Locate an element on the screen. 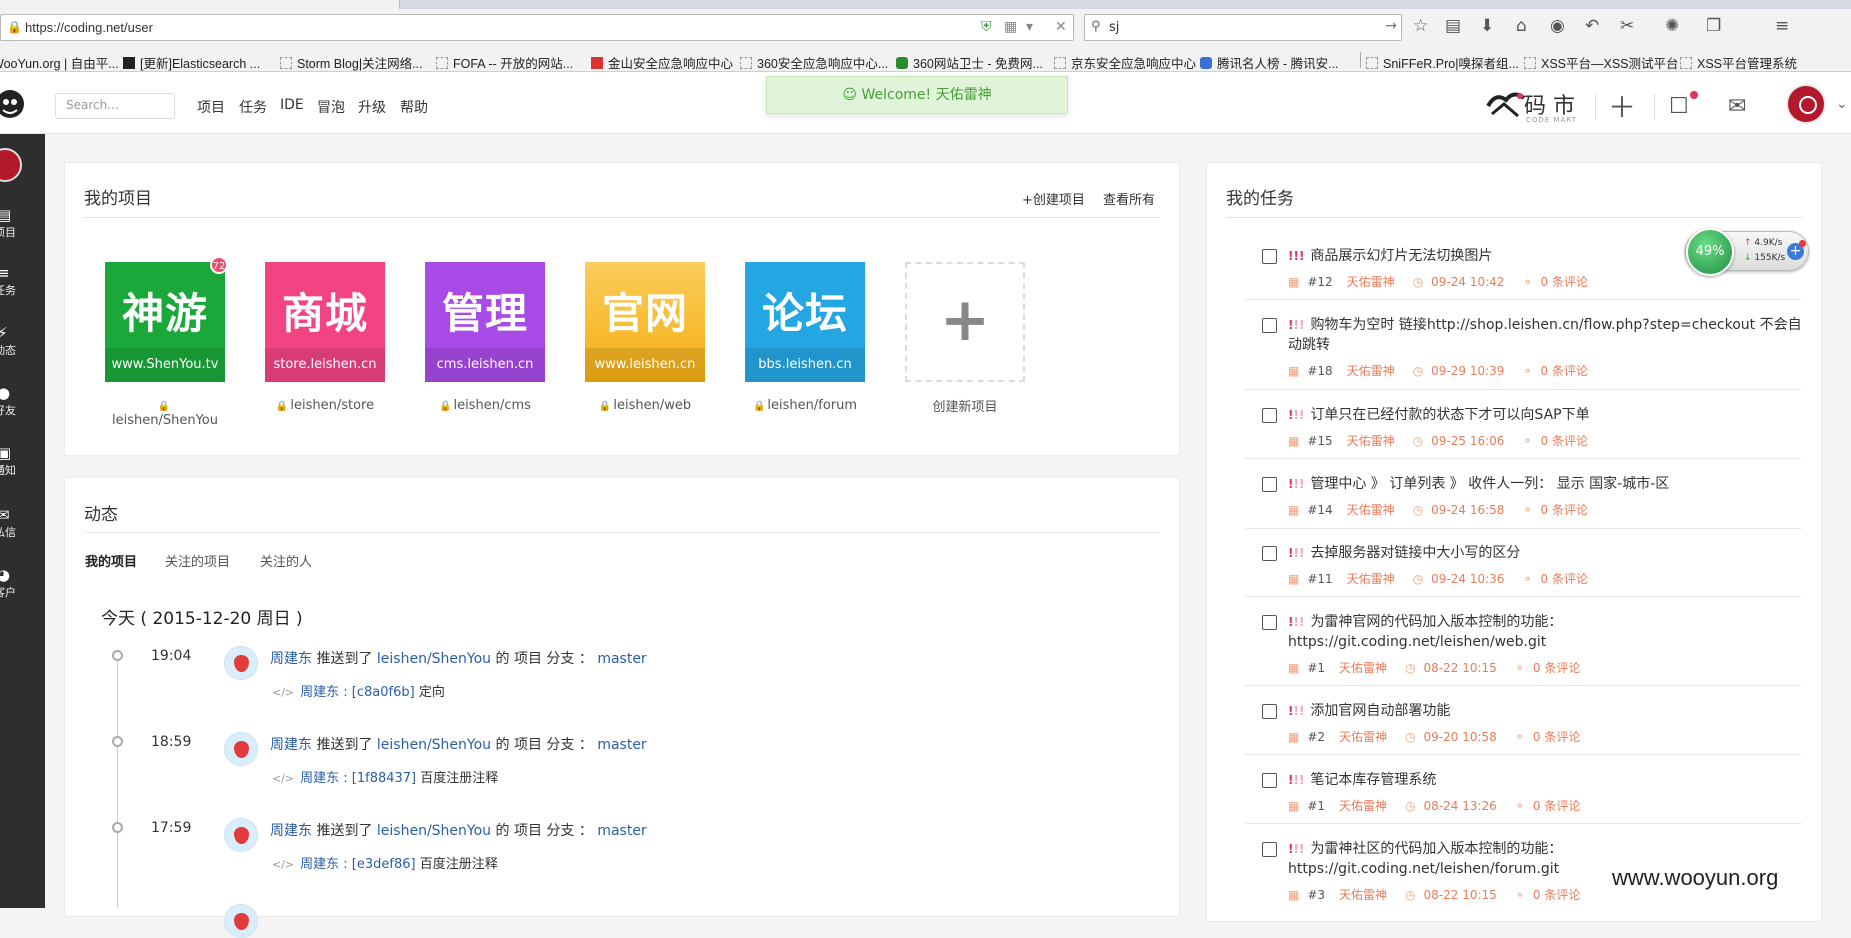 Image resolution: width=1851 pixels, height=938 pixels. view-all-link: 查看所有 is located at coordinates (1129, 198).